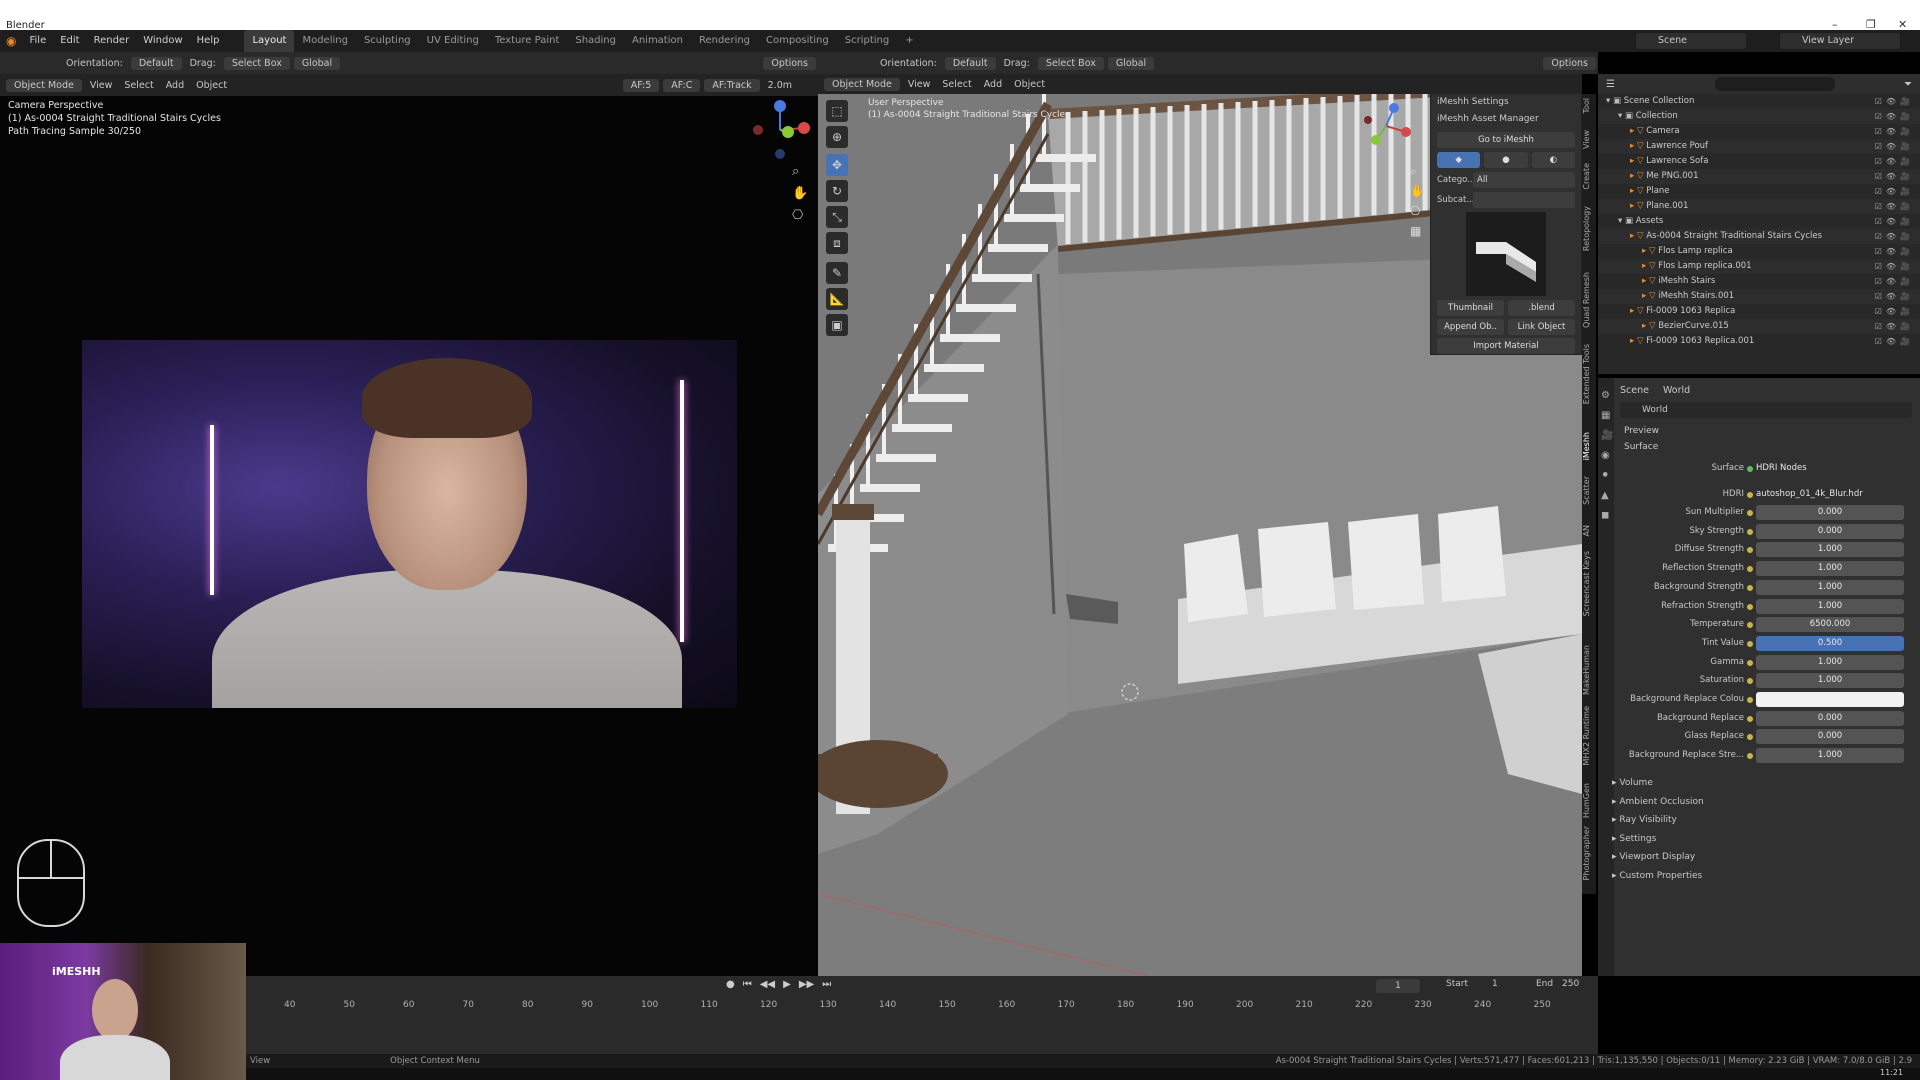 The image size is (1920, 1080). I want to click on options-dropdown-right: Options, so click(1569, 63).